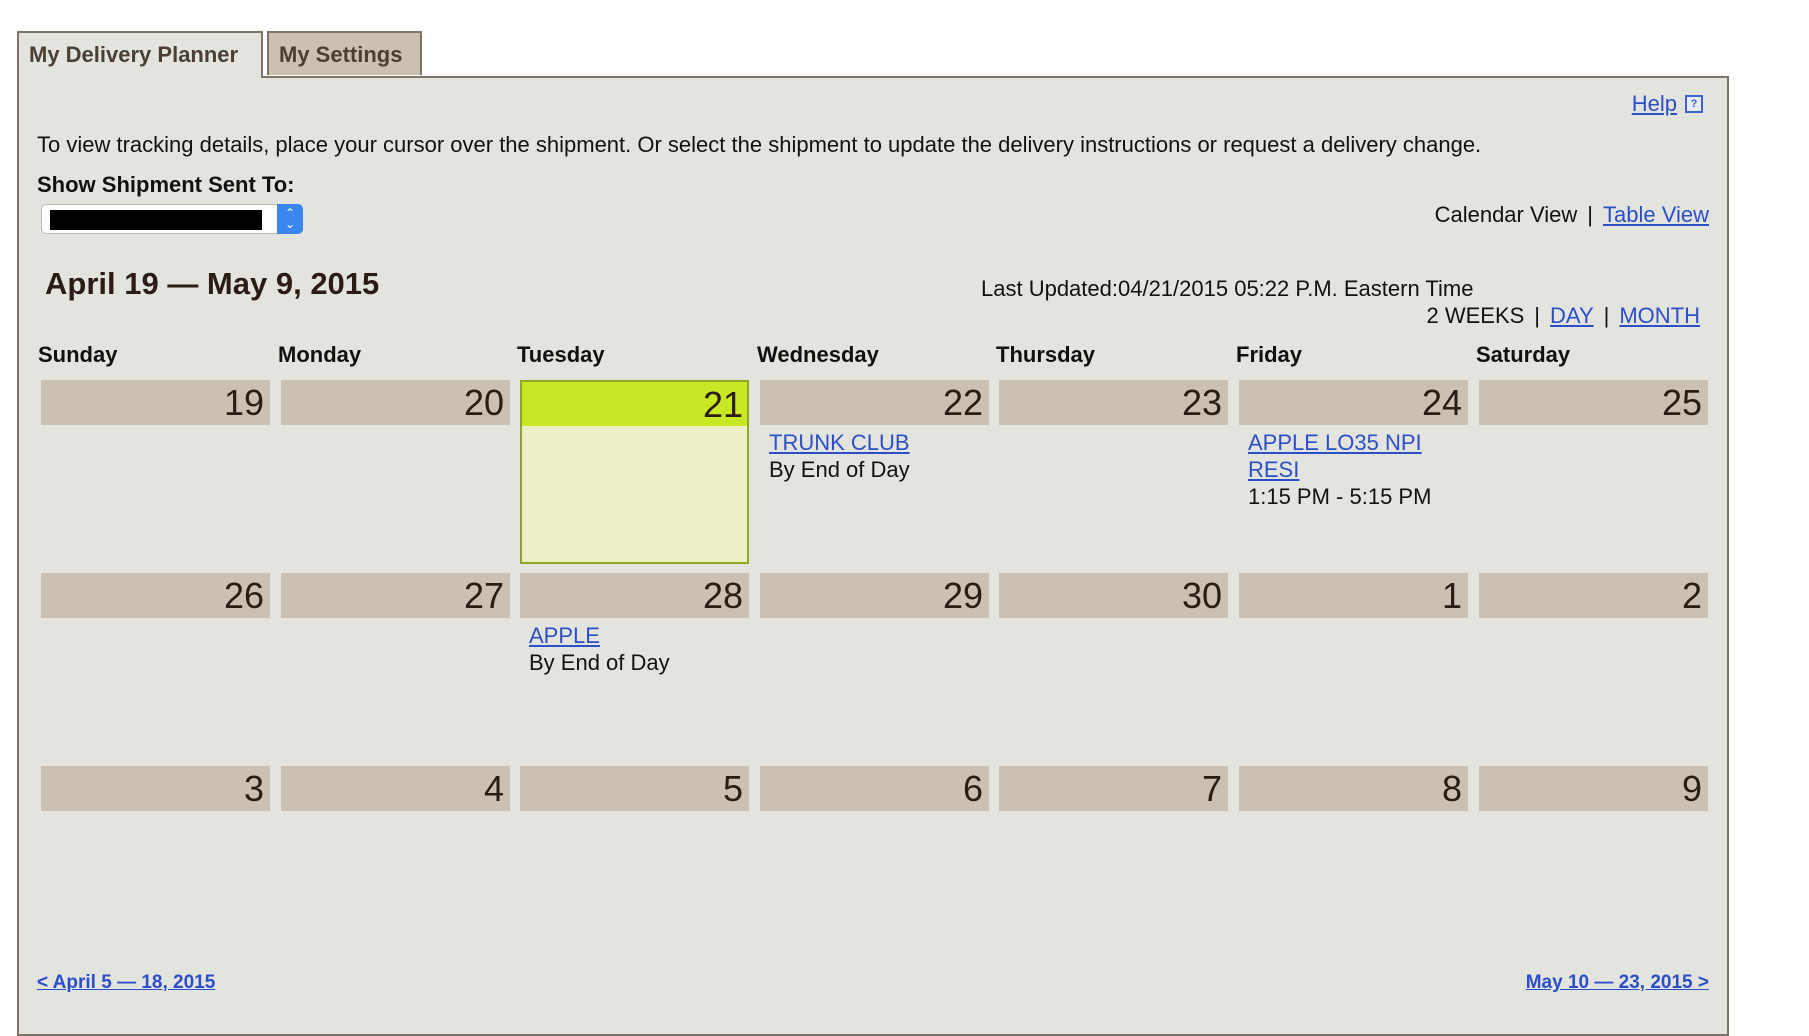 The width and height of the screenshot is (1809, 1036). What do you see at coordinates (1593, 472) in the screenshot?
I see `calendar-day: 25` at bounding box center [1593, 472].